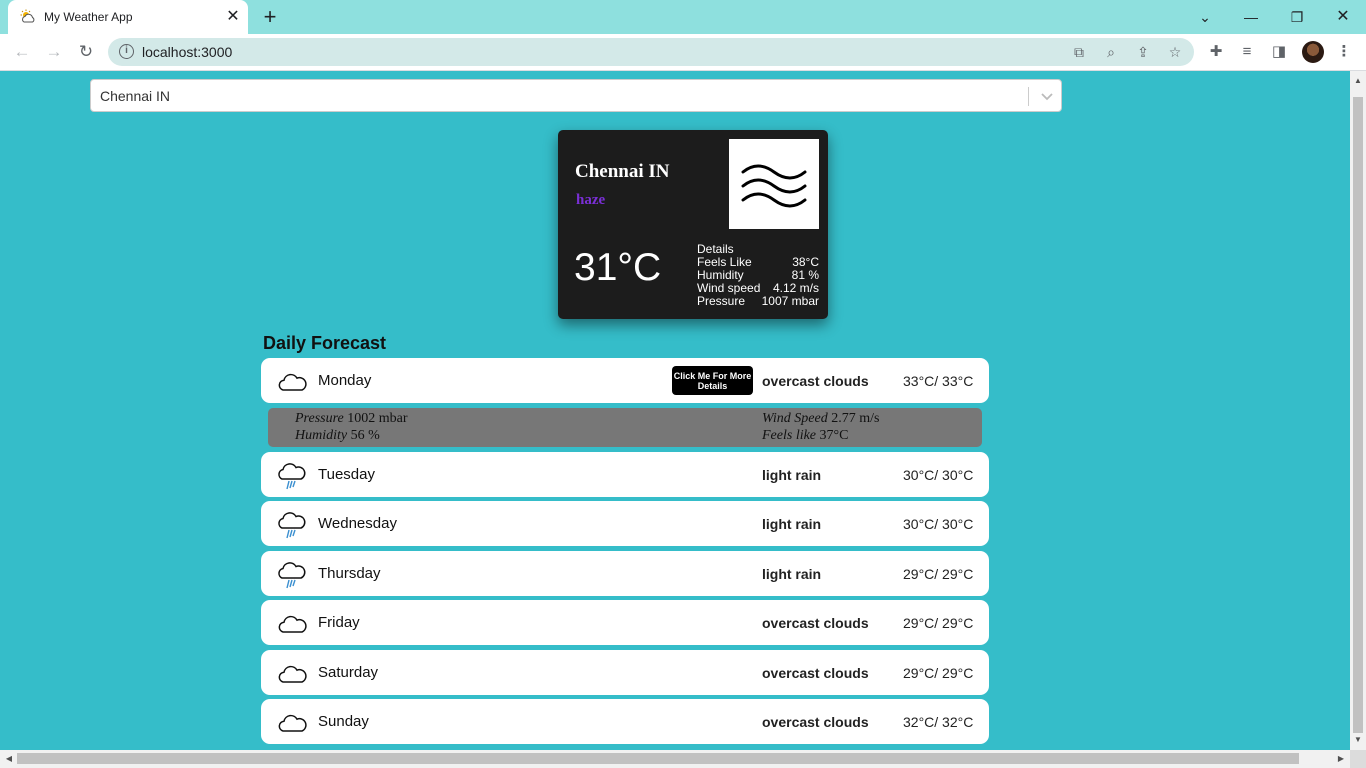 The height and width of the screenshot is (768, 1366). I want to click on more-details-button: Click Me For More Details, so click(712, 380).